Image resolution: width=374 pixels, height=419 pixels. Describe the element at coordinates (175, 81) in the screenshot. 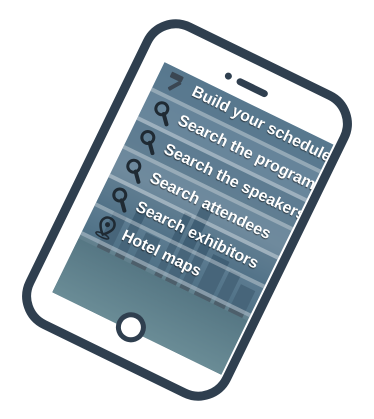

I see `hammer-icon` at that location.